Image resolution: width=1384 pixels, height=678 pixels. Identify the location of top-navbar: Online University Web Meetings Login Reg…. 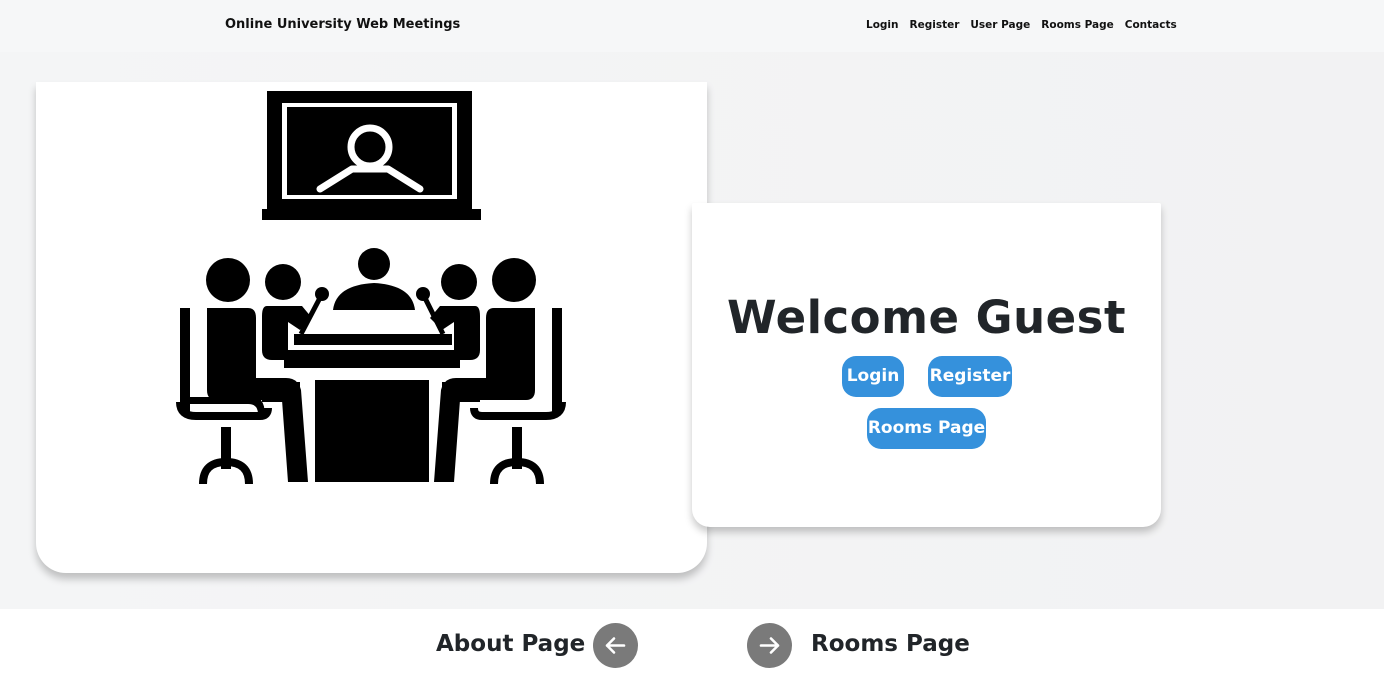
(692, 26).